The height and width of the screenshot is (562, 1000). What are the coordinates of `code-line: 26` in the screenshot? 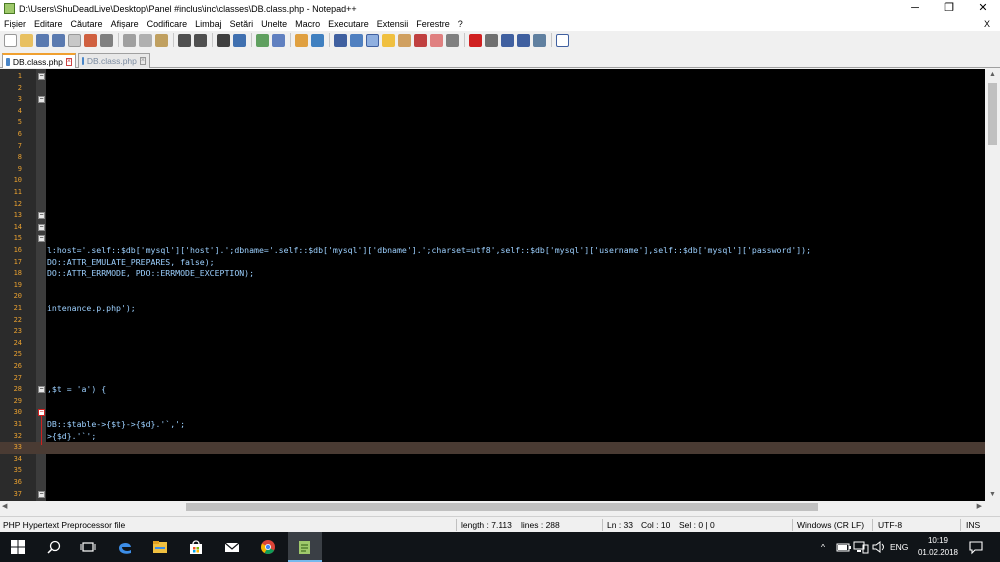 It's located at (492, 367).